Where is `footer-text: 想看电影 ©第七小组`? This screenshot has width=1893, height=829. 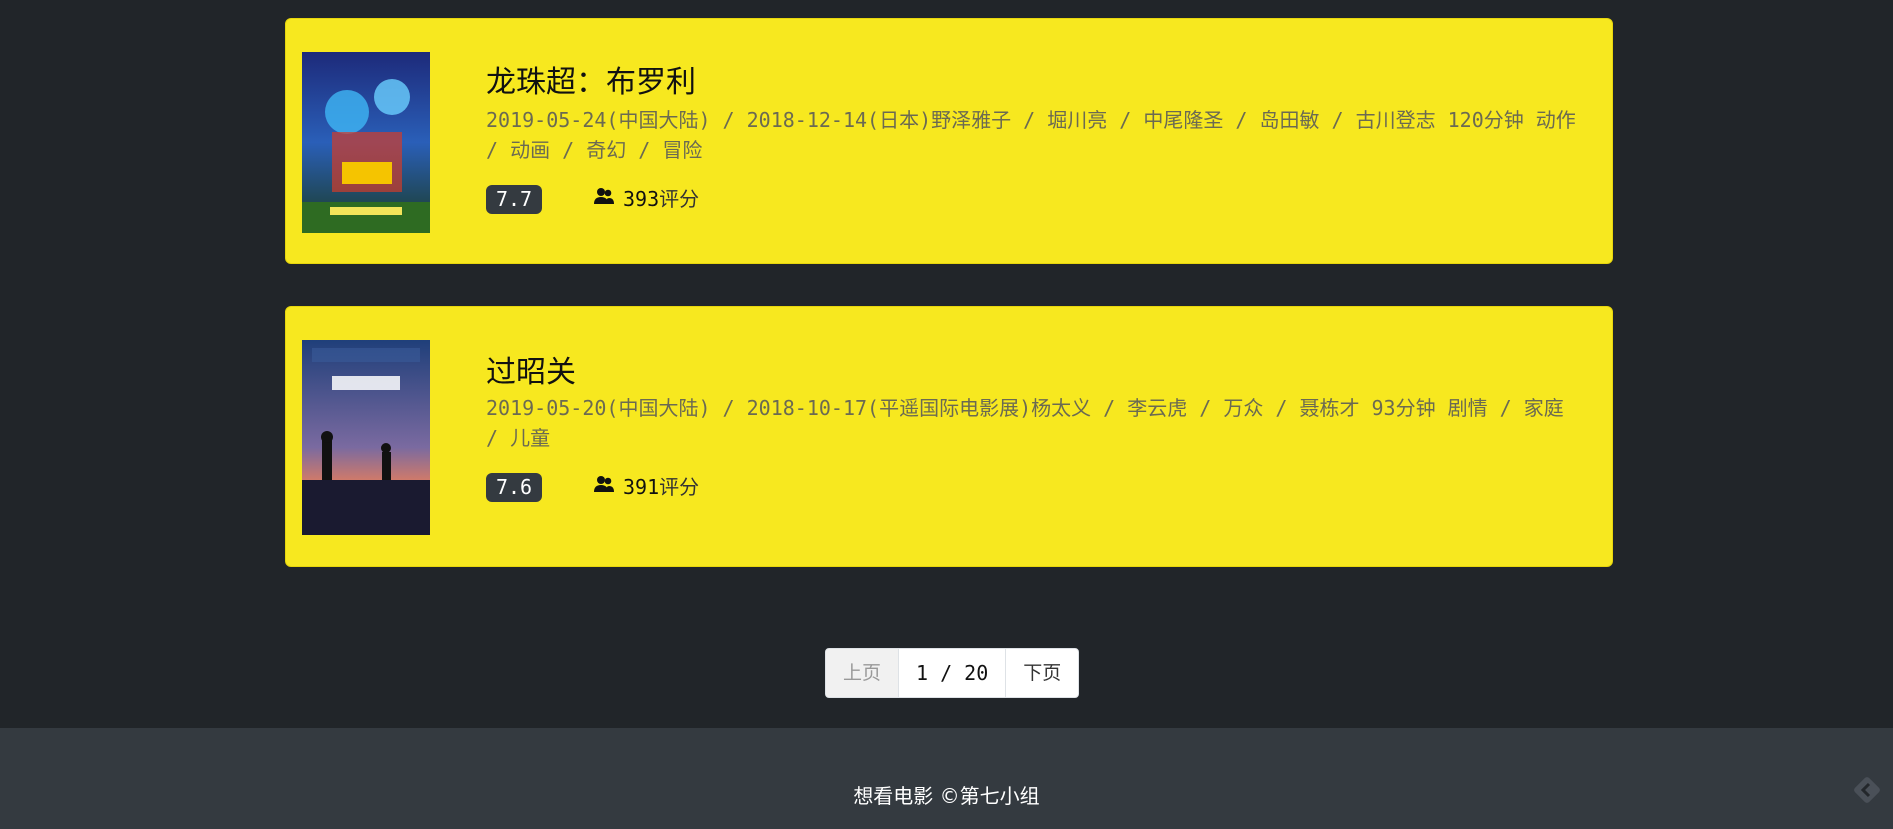 footer-text: 想看电影 ©第七小组 is located at coordinates (946, 796).